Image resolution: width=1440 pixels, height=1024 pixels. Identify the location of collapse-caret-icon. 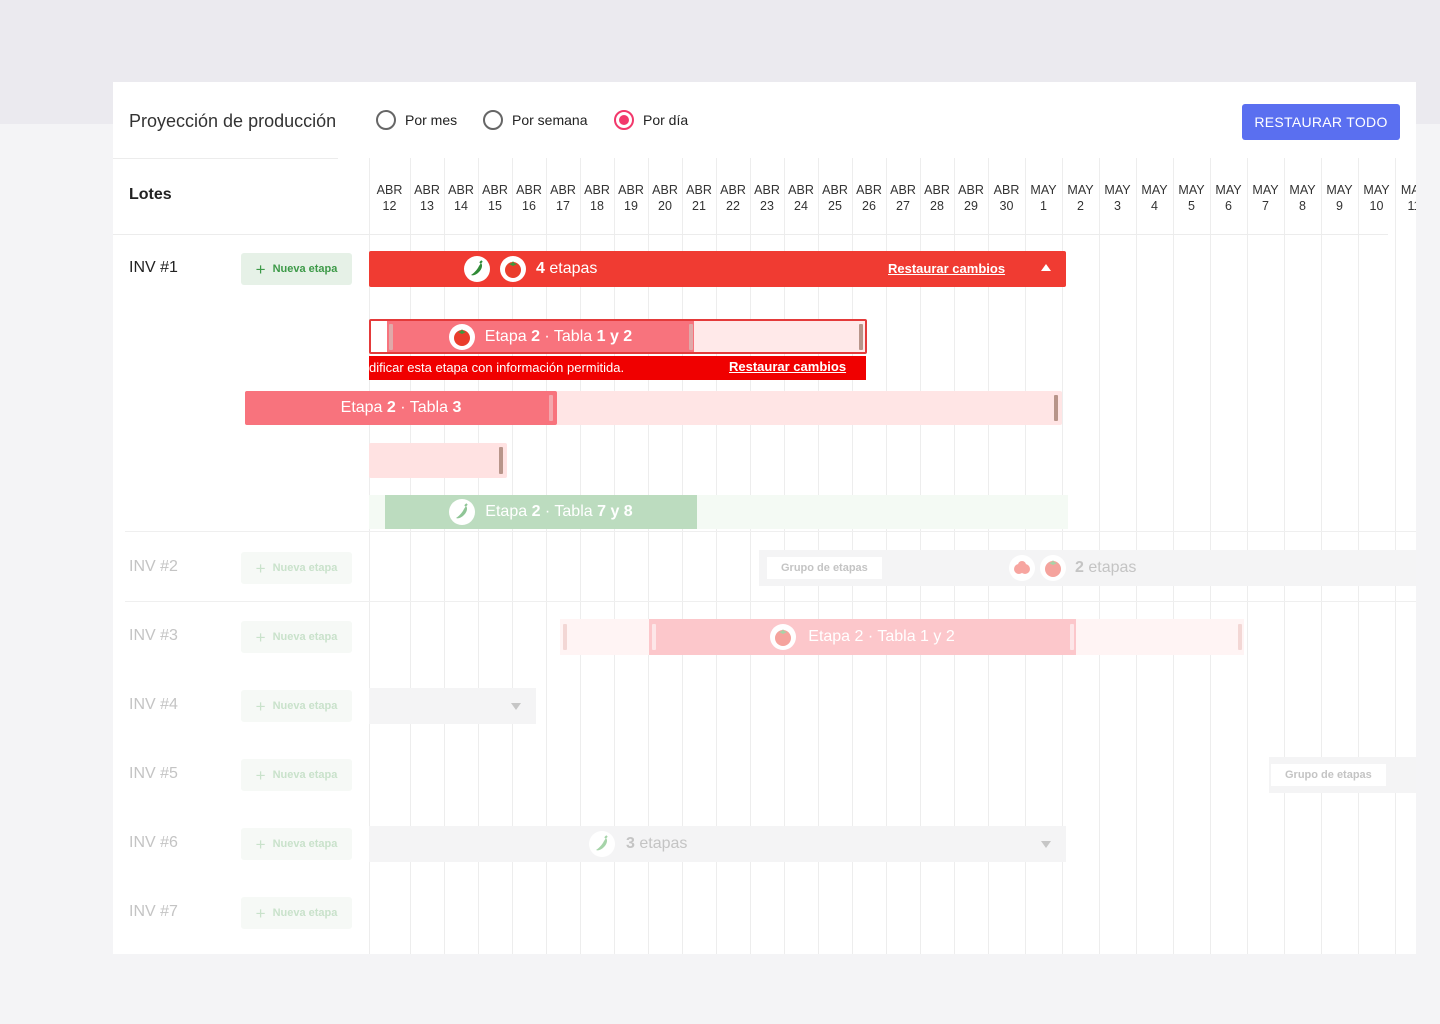
(1046, 267).